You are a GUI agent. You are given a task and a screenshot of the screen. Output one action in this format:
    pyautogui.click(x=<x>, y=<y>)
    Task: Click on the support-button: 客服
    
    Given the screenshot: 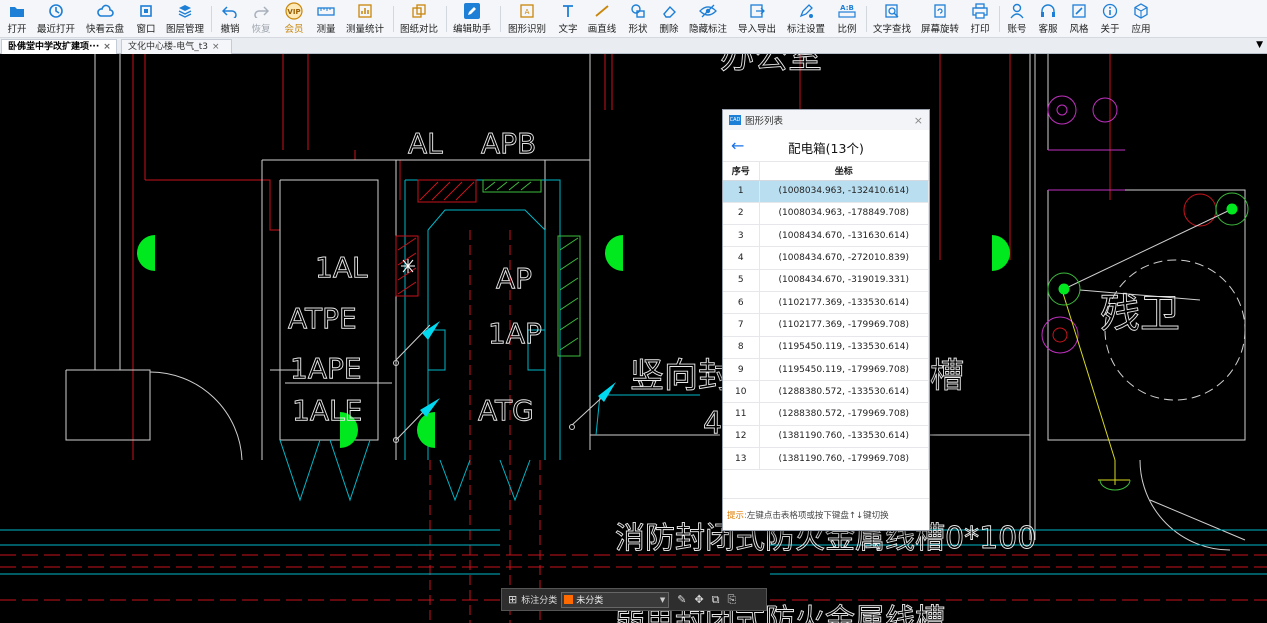 What is the action you would take?
    pyautogui.click(x=1048, y=19)
    